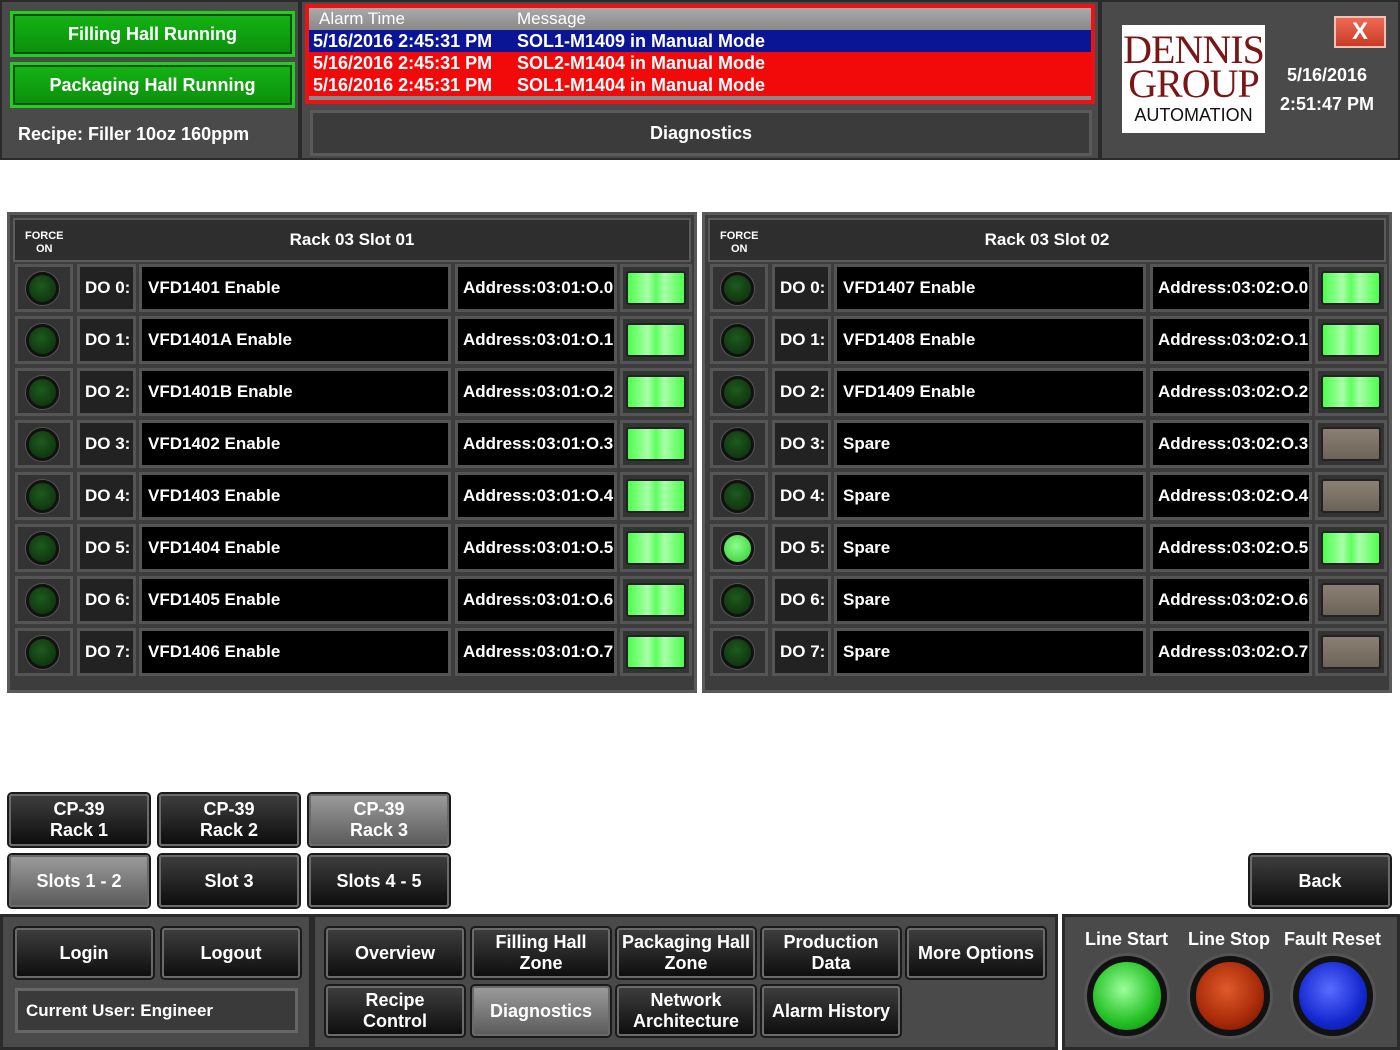 This screenshot has height=1050, width=1400. I want to click on slots-1-2-button: Slots 1 - 2, so click(79, 881).